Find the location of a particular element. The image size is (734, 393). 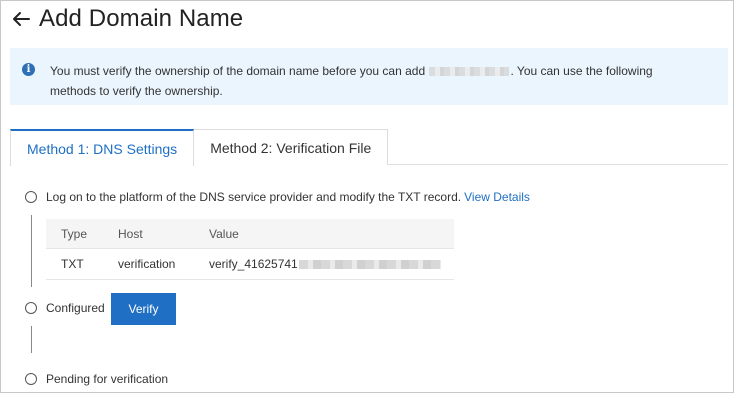

back-arrow-icon is located at coordinates (21, 19).